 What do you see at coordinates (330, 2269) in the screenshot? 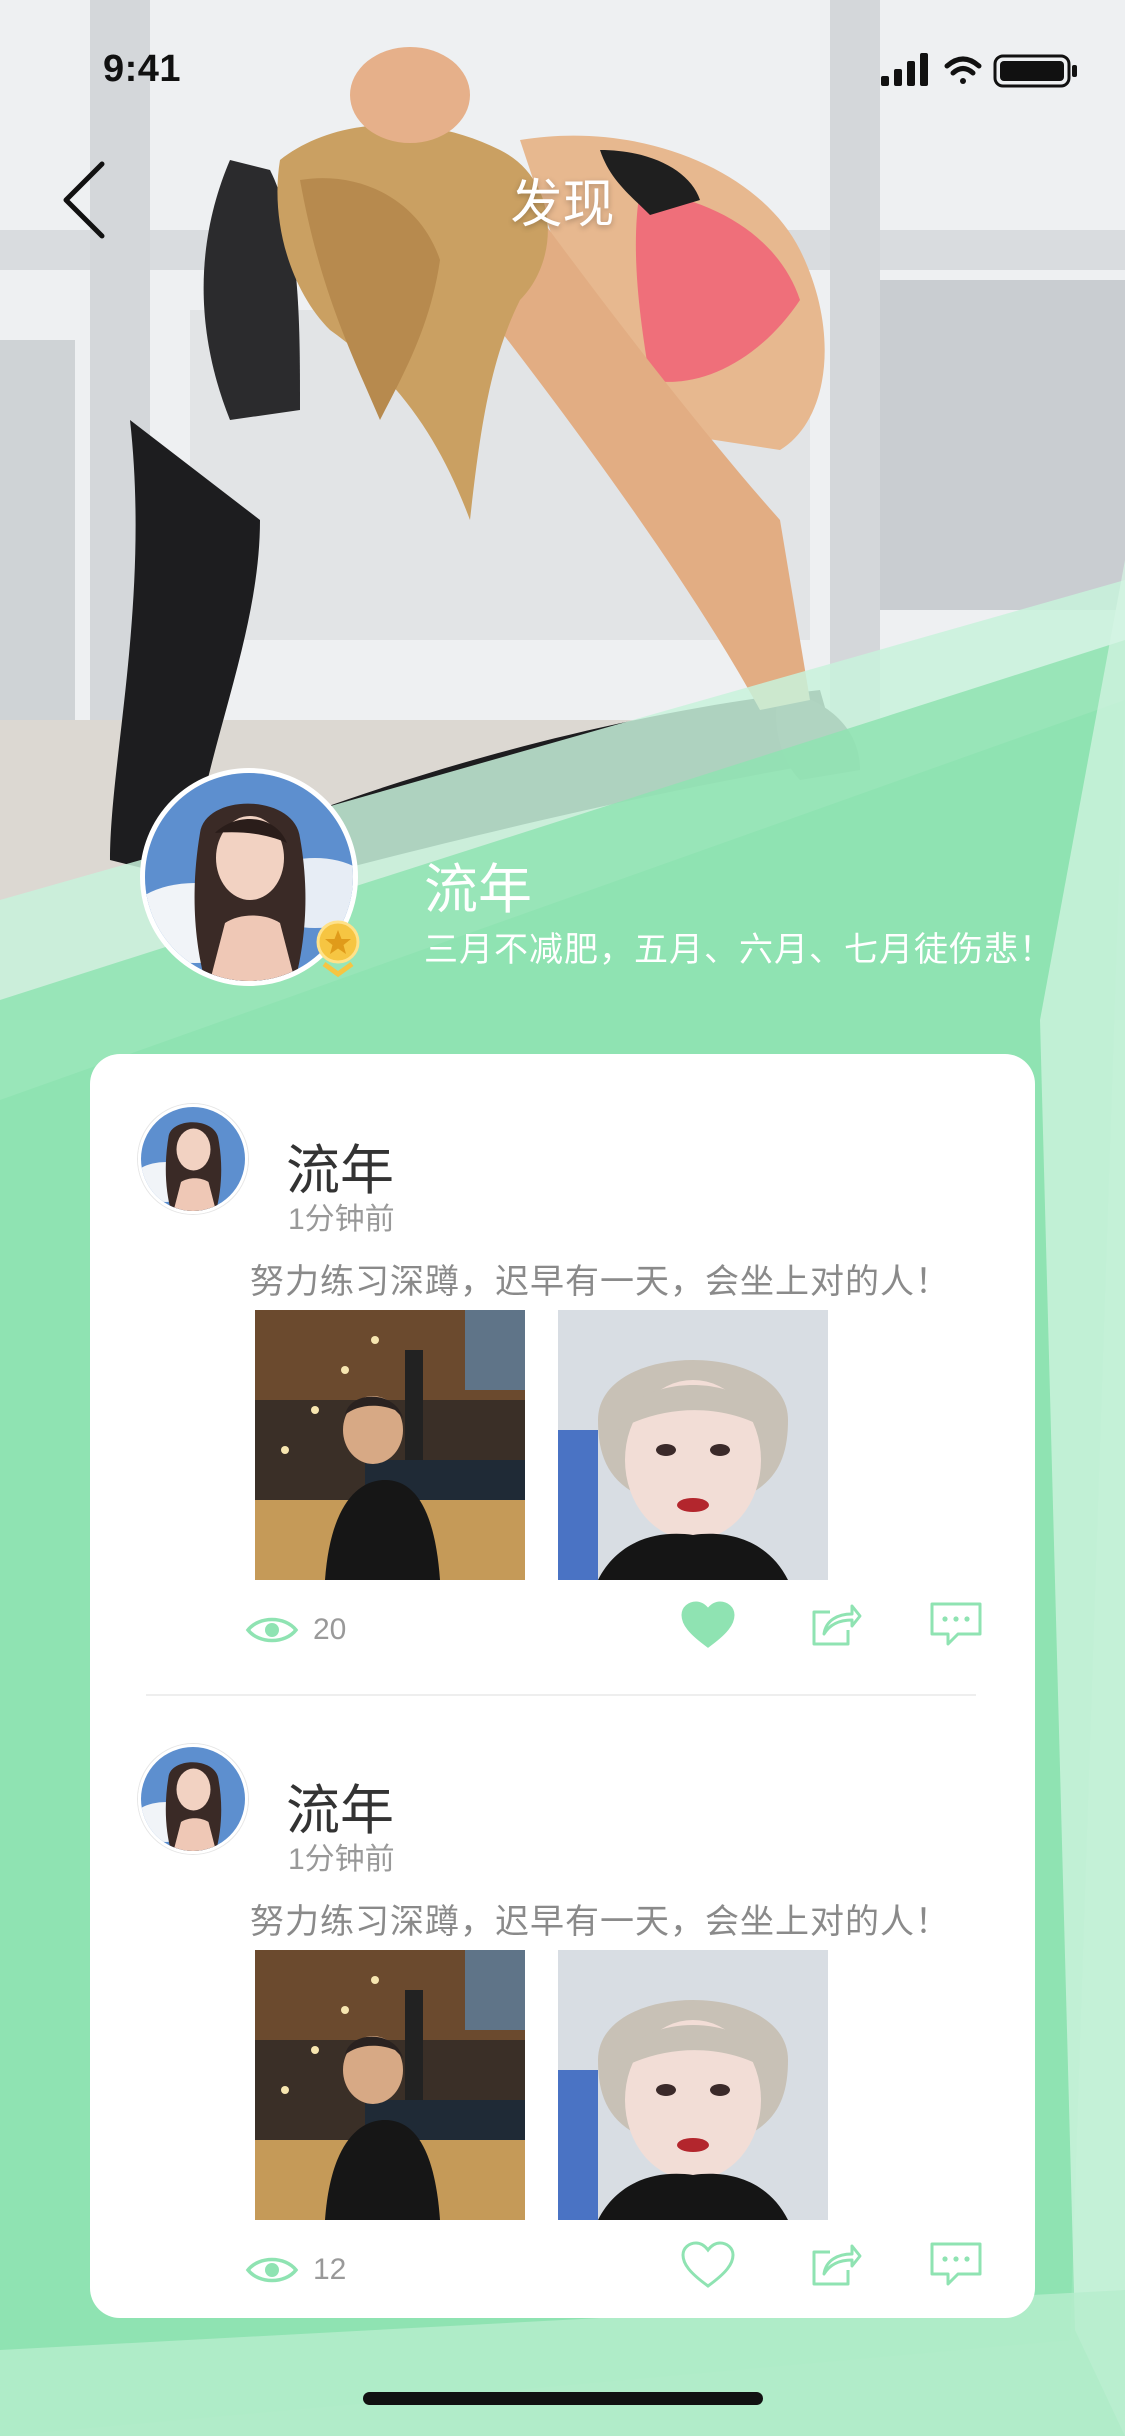
I see `view-count-value: 12` at bounding box center [330, 2269].